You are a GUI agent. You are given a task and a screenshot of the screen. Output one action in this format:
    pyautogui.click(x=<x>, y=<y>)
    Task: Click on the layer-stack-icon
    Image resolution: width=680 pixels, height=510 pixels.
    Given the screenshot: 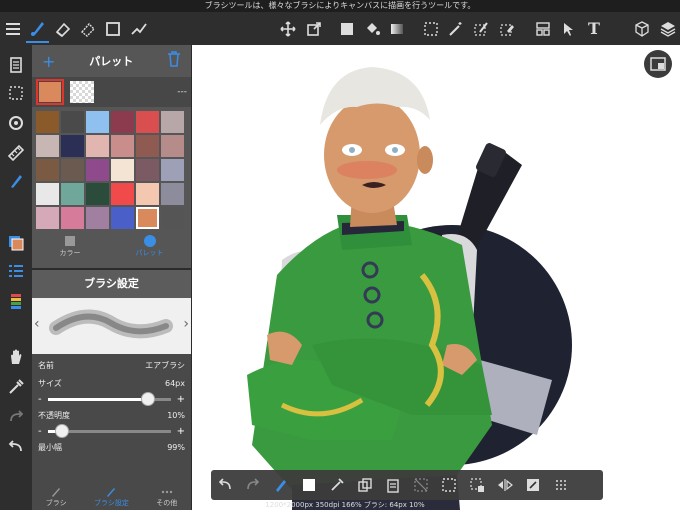 What is the action you would take?
    pyautogui.click(x=16, y=301)
    